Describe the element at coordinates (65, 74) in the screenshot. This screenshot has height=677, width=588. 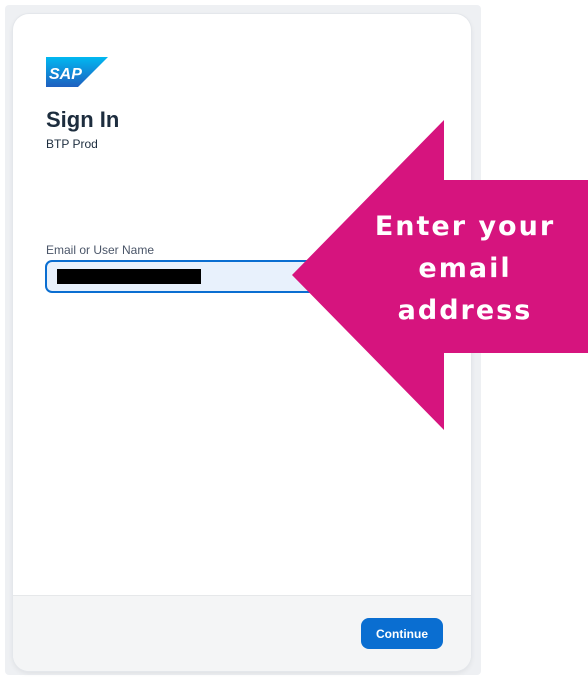
I see `svg-text: SAP` at that location.